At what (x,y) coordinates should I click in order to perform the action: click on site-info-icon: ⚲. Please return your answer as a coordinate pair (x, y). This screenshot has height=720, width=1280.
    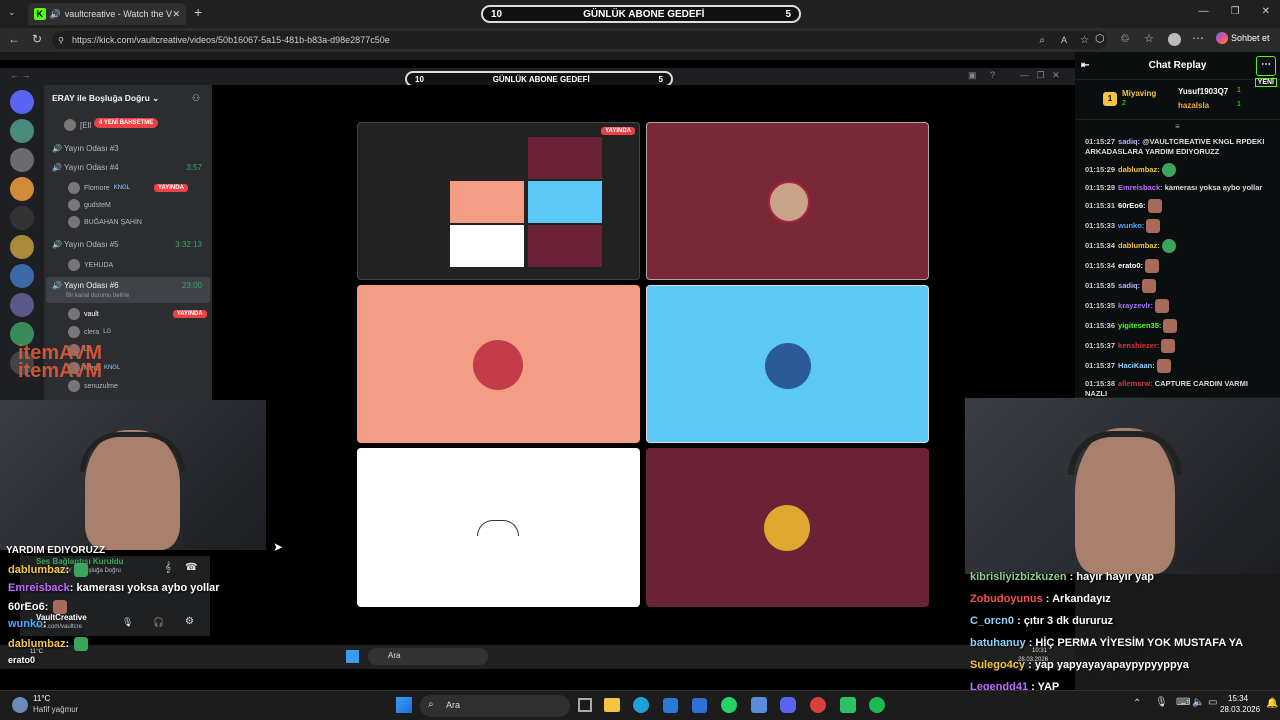
    Looking at the image, I should click on (61, 40).